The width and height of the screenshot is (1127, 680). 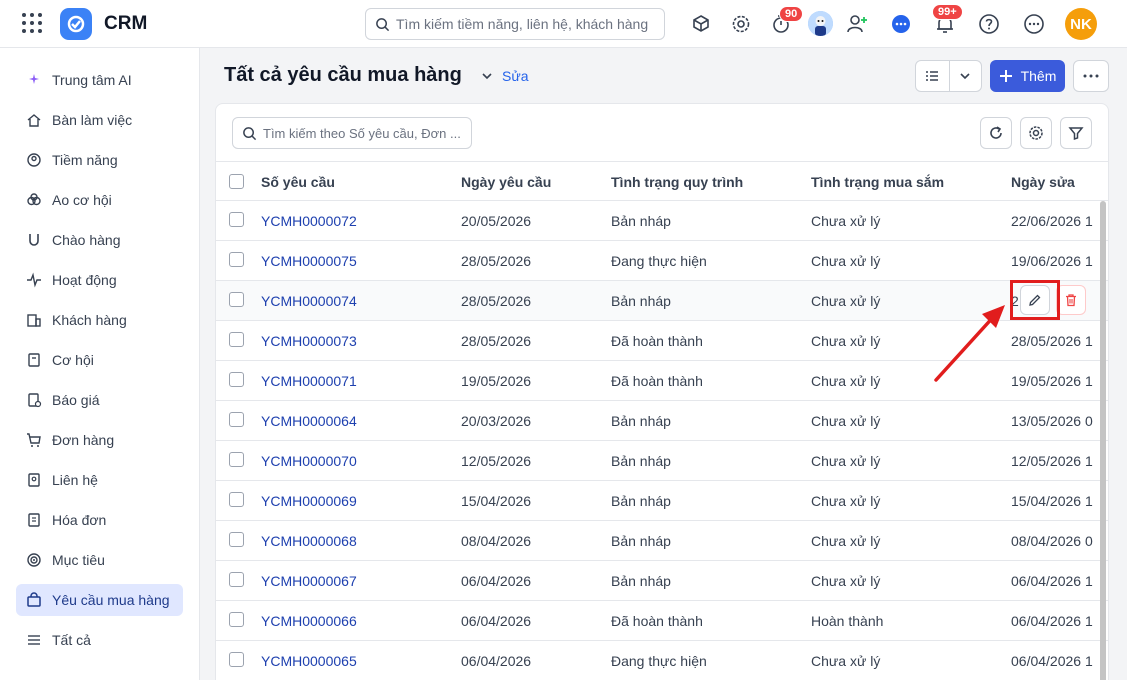 What do you see at coordinates (791, 14) in the screenshot?
I see `timer-badge: 90` at bounding box center [791, 14].